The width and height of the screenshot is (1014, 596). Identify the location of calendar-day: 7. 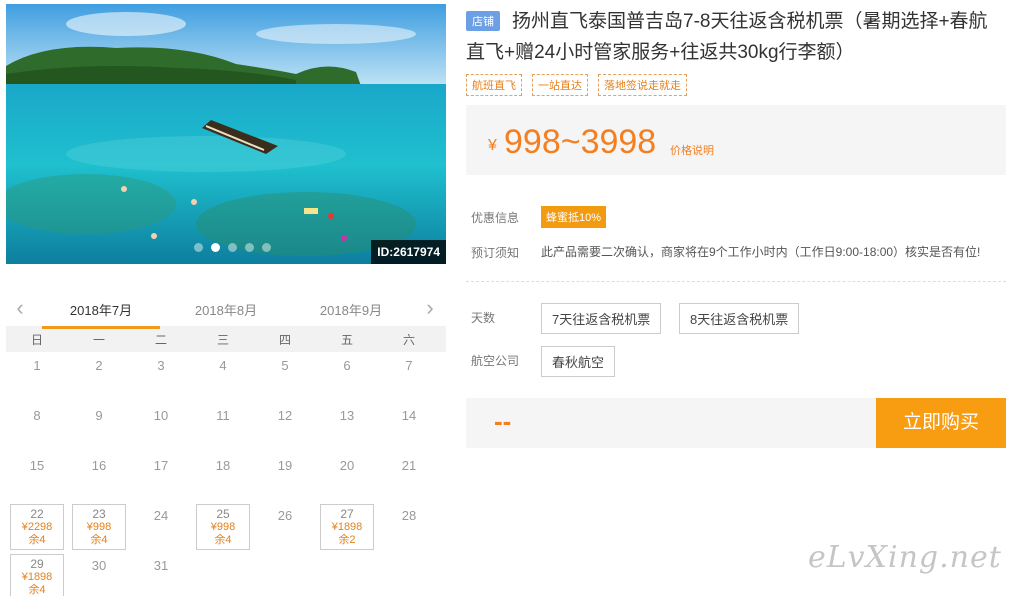
(409, 377).